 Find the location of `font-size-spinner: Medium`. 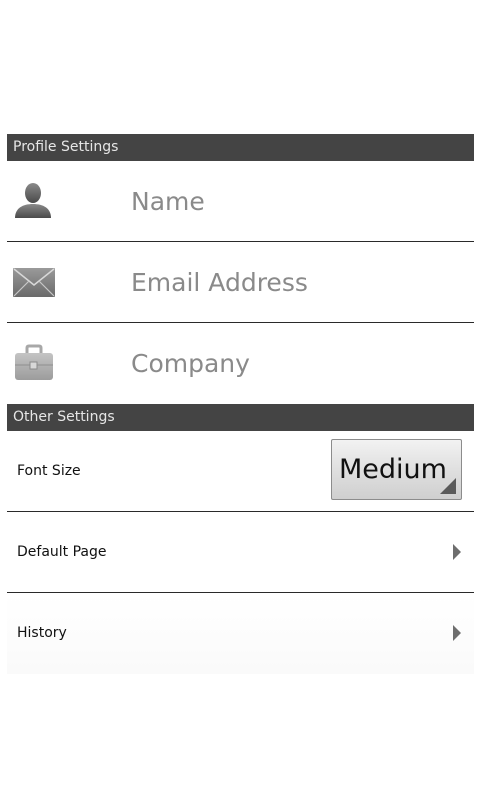

font-size-spinner: Medium is located at coordinates (396, 469).